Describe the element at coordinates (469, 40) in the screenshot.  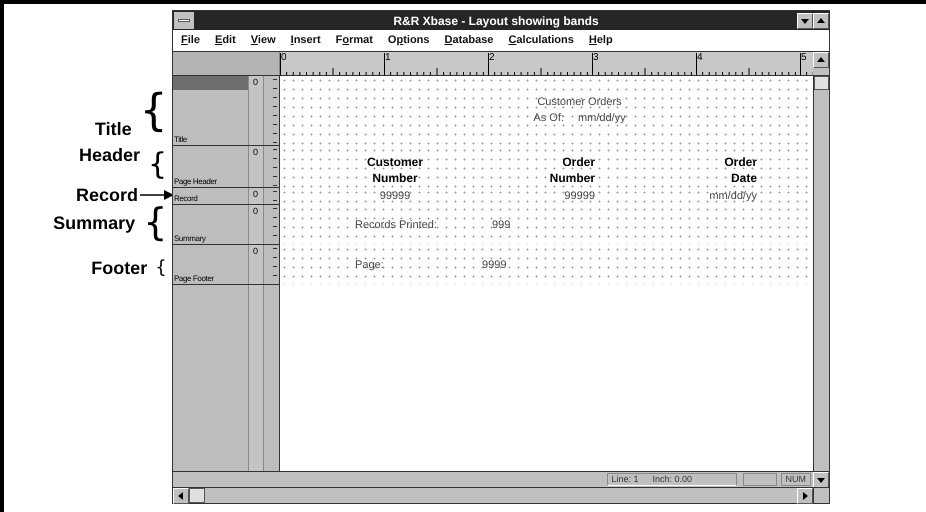
I see `menu-item: Database` at that location.